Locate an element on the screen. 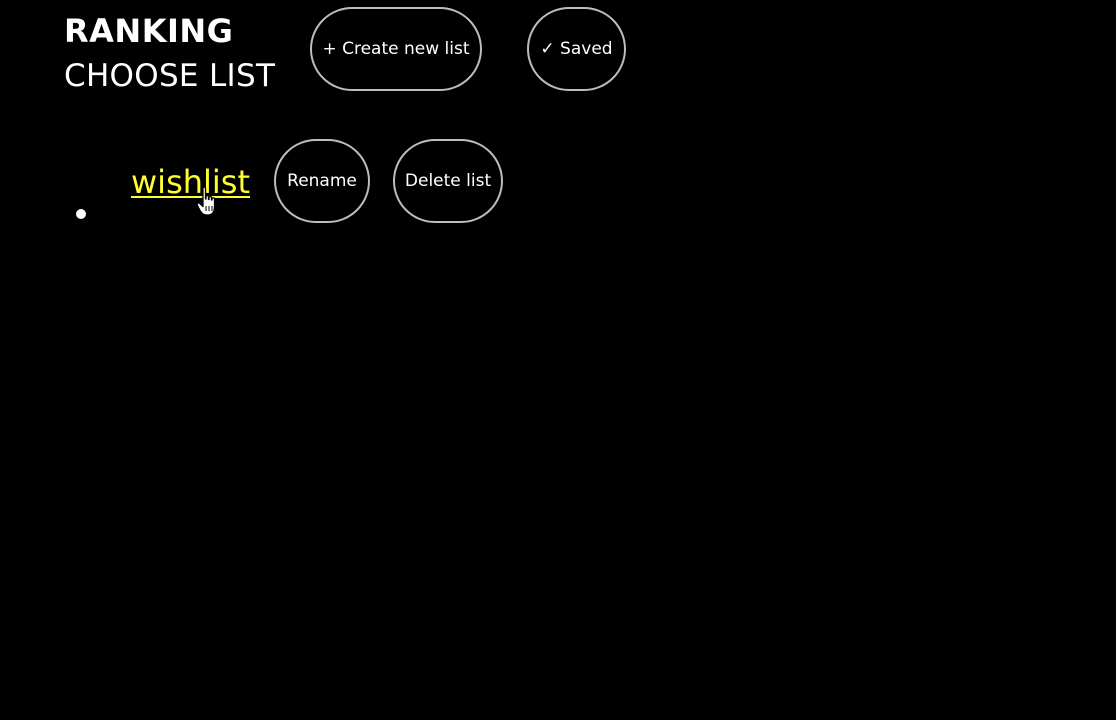 This screenshot has height=720, width=1116. saved-button: ✓ Saved is located at coordinates (576, 49).